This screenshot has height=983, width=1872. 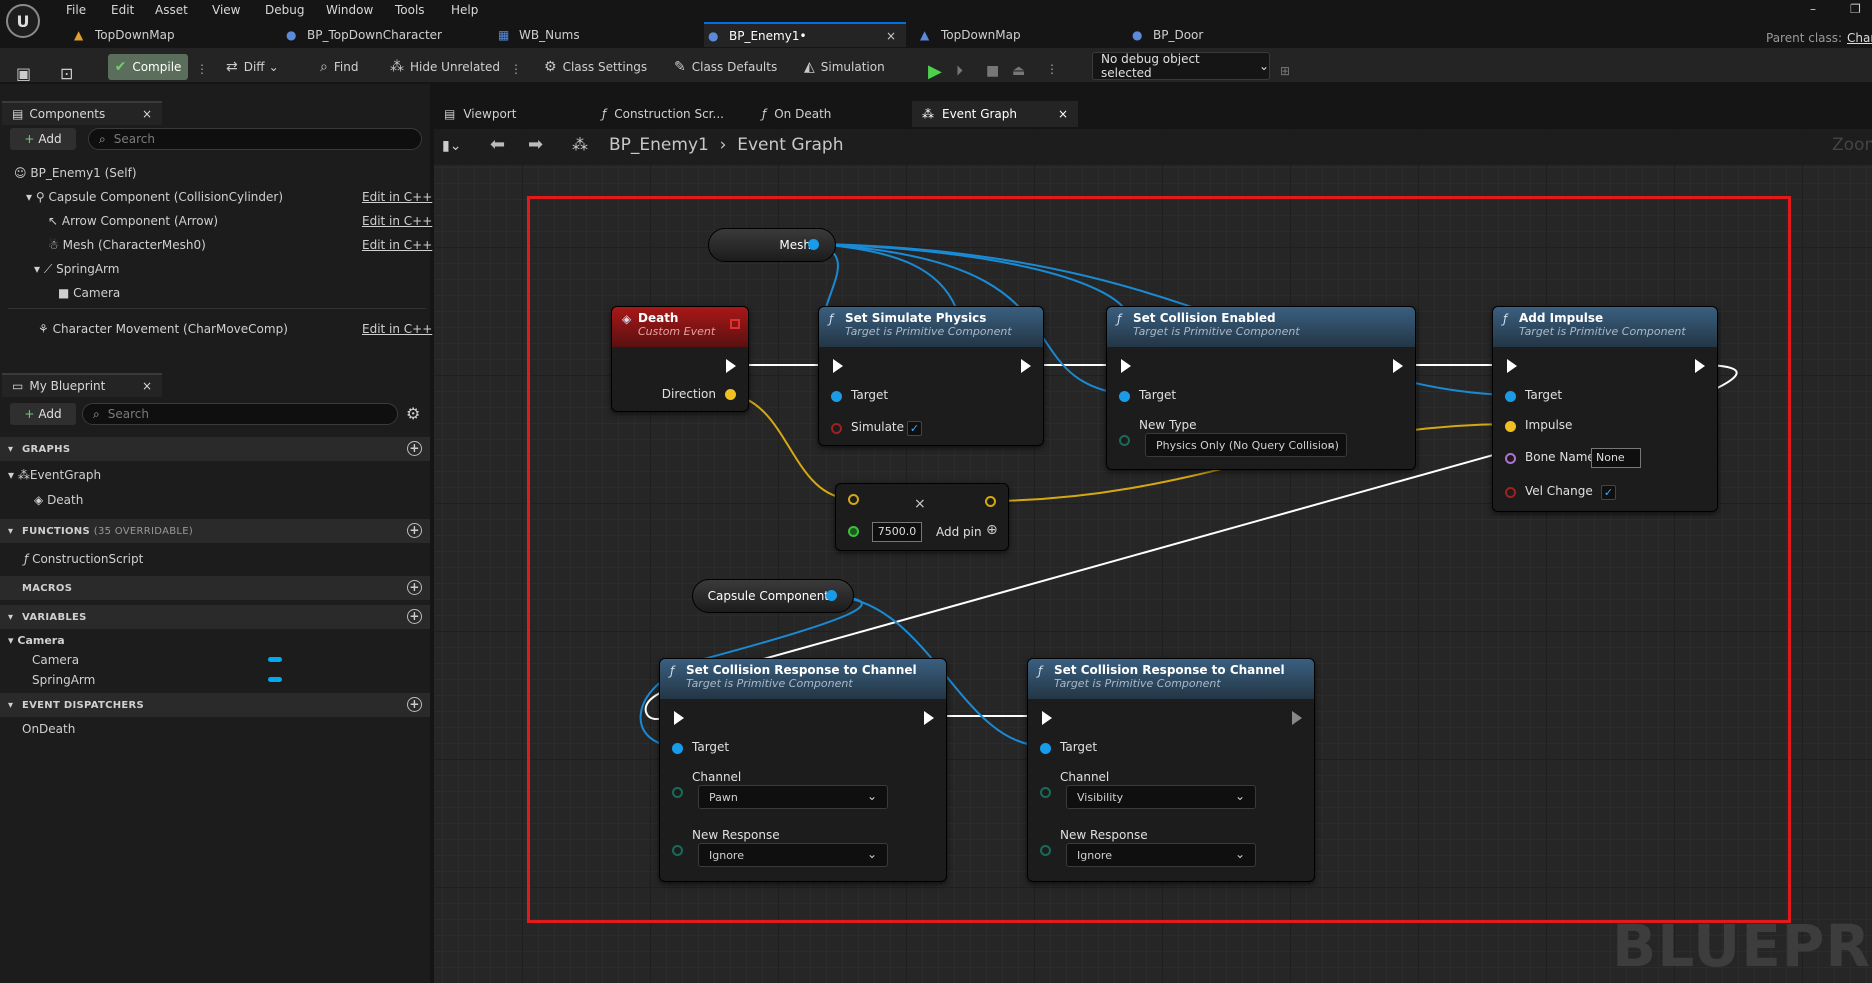 I want to click on menu-tools: Tools, so click(x=410, y=10).